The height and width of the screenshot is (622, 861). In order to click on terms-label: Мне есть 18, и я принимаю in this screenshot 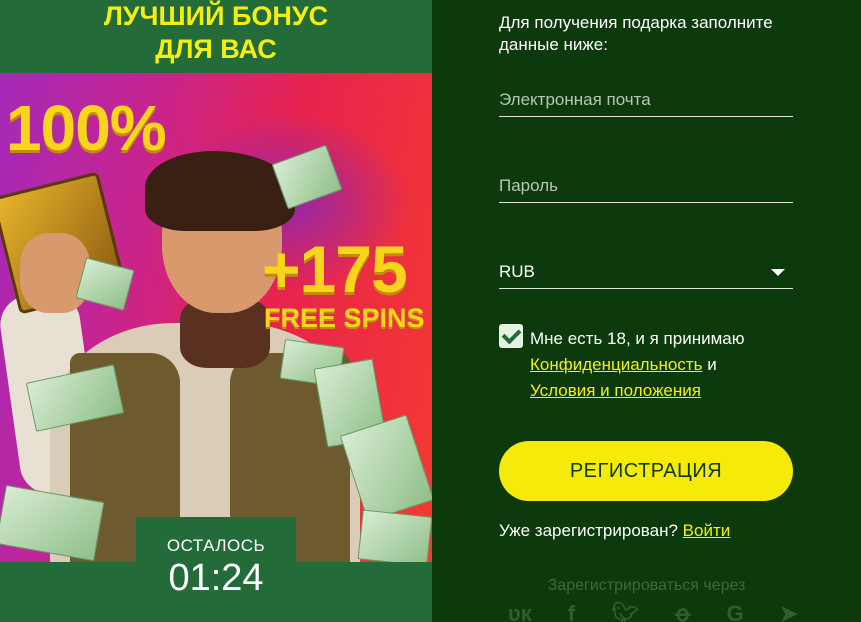, I will do `click(637, 338)`.